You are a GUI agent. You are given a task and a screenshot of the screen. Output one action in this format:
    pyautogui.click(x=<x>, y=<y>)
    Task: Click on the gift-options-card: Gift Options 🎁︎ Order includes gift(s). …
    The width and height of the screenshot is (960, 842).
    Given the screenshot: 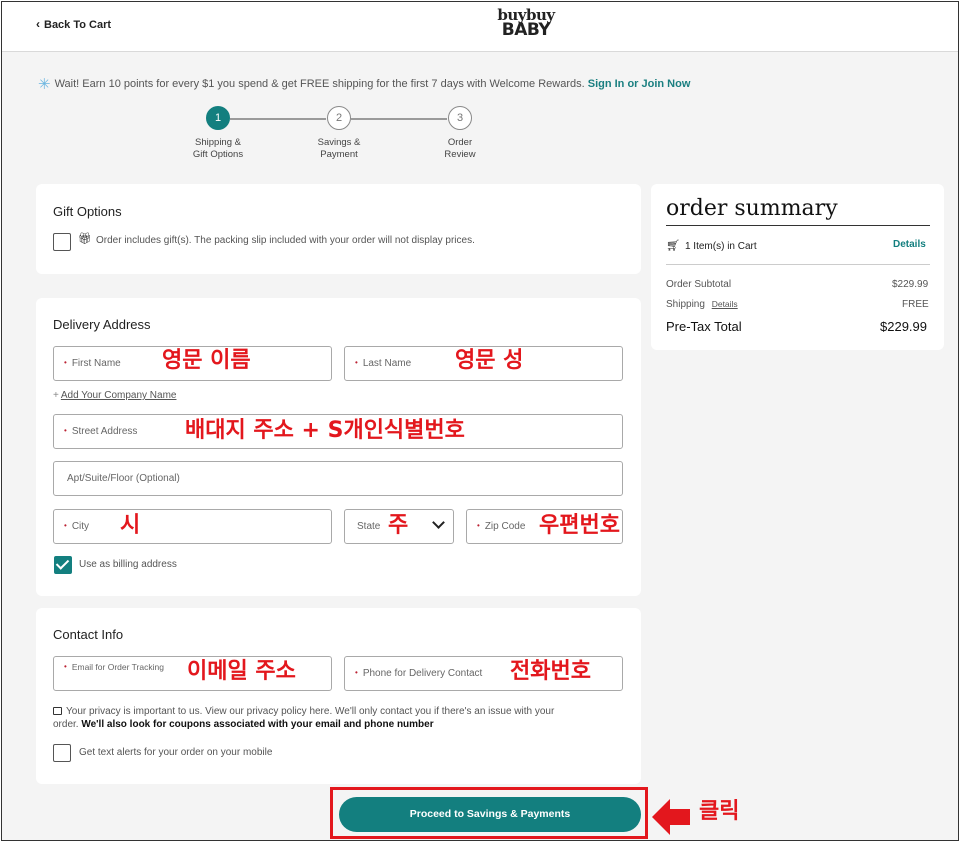 What is the action you would take?
    pyautogui.click(x=338, y=229)
    